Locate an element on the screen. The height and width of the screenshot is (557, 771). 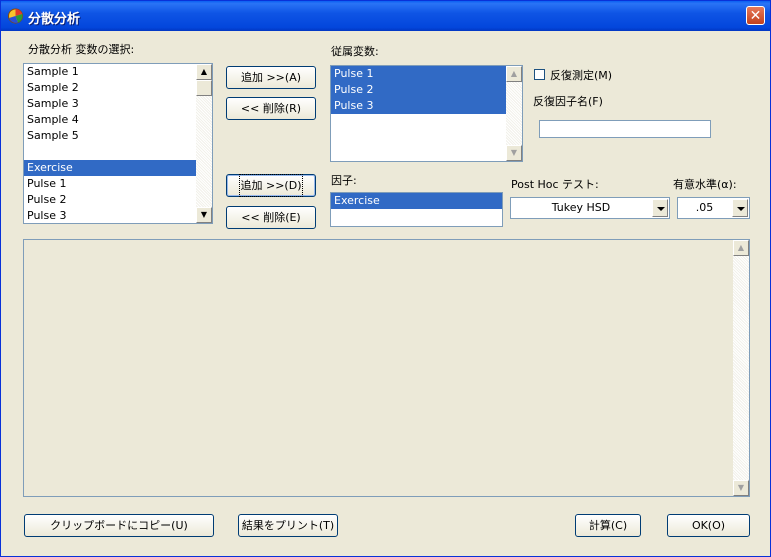
close-icon: ✕ is located at coordinates (755, 16).